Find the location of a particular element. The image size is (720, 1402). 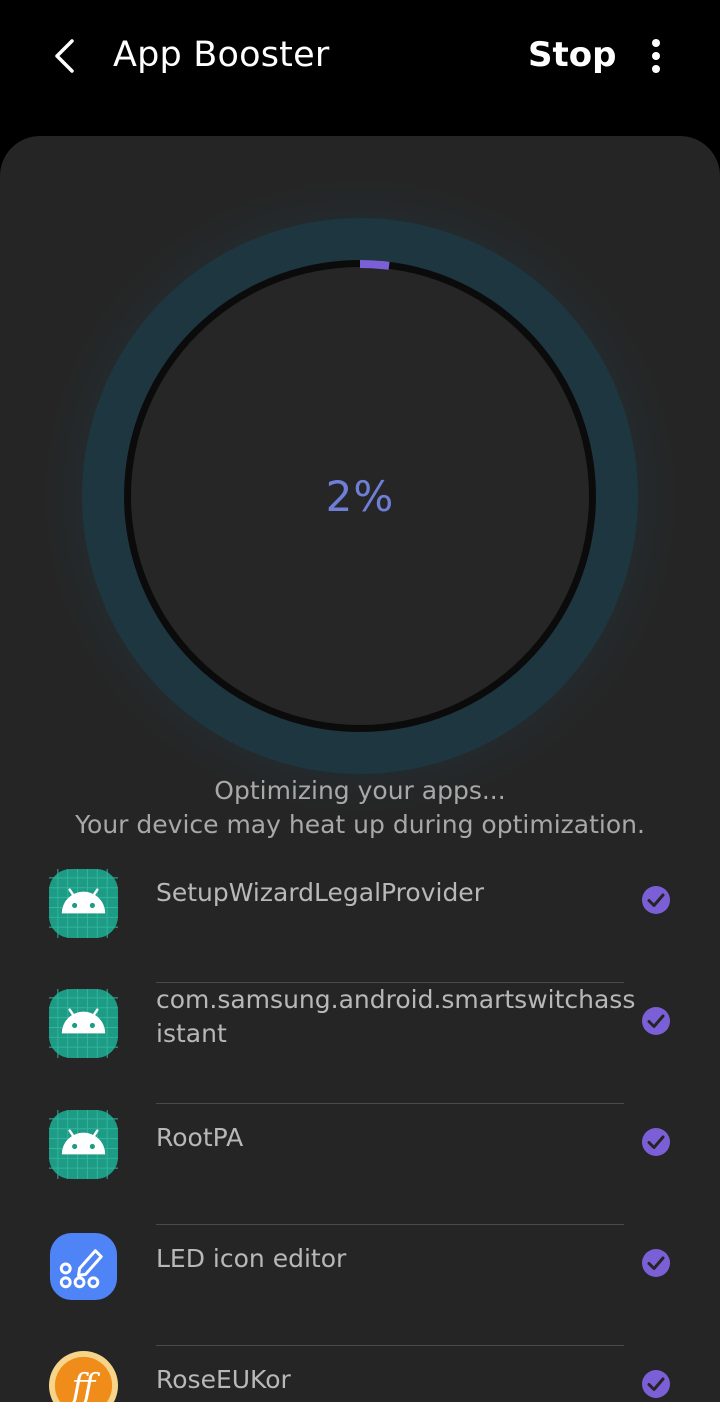

app-name: RootPA is located at coordinates (200, 1137).